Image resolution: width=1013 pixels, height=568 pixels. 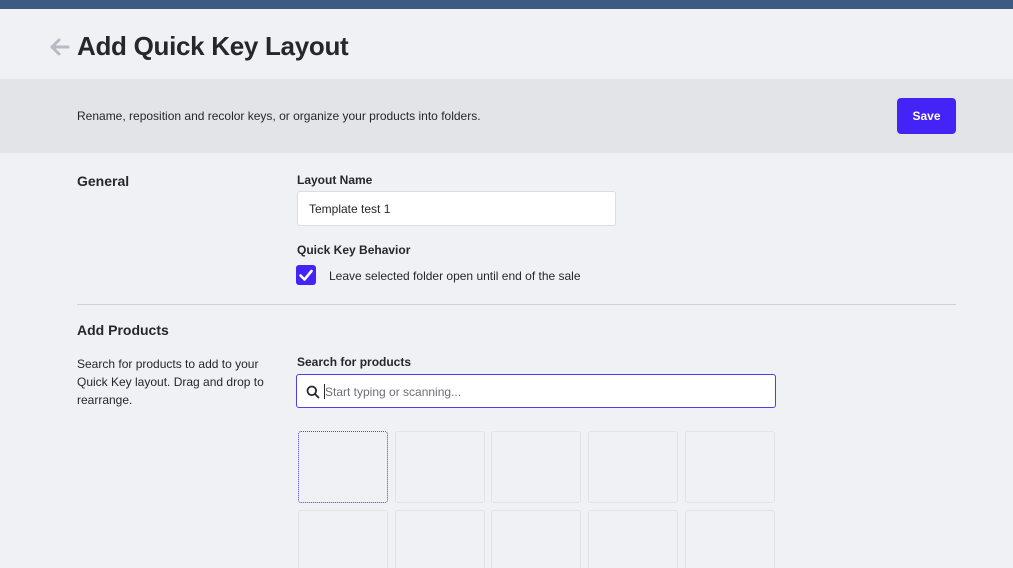 What do you see at coordinates (324, 391) in the screenshot?
I see `text-caret` at bounding box center [324, 391].